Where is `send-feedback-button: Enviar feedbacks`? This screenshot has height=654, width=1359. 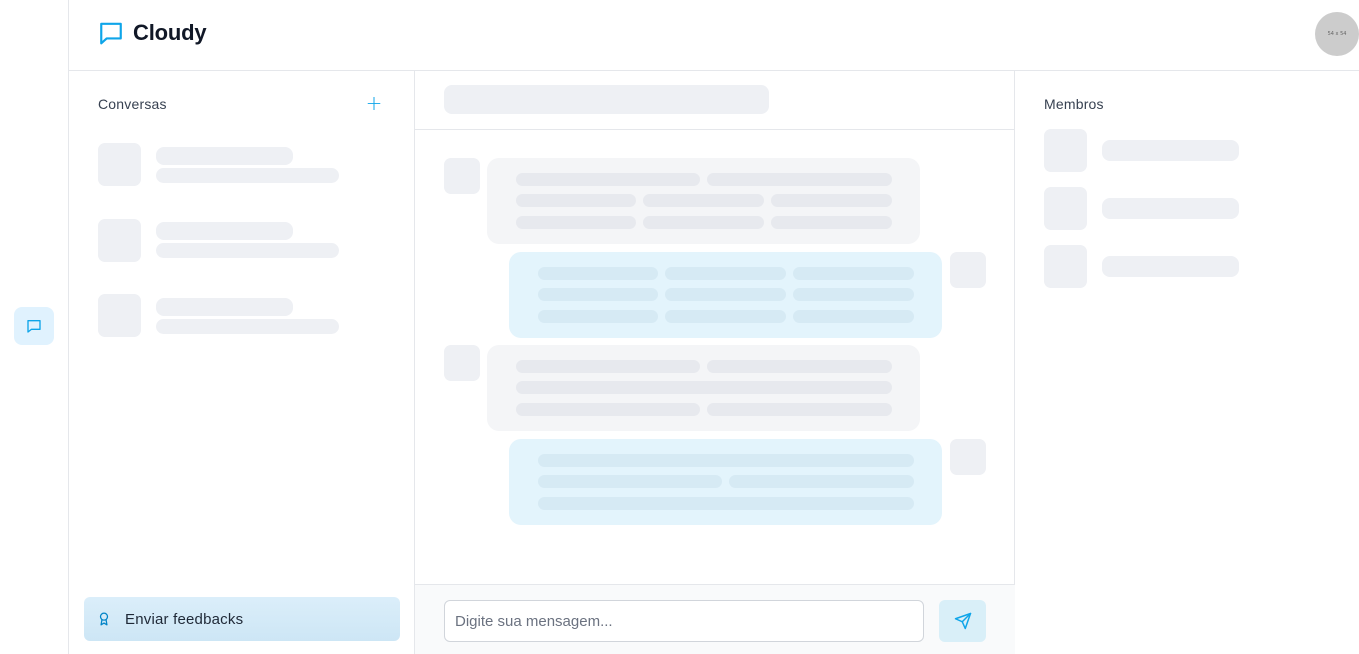
send-feedback-button: Enviar feedbacks is located at coordinates (242, 619).